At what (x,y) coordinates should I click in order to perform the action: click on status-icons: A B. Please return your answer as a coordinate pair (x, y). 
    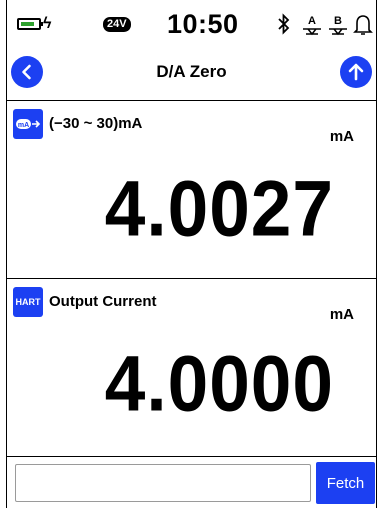
    Looking at the image, I should click on (325, 25).